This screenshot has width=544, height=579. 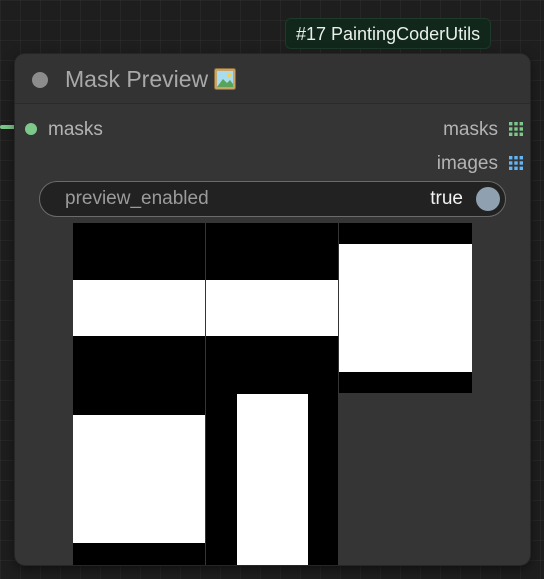 I want to click on framed-picture-icon, so click(x=225, y=79).